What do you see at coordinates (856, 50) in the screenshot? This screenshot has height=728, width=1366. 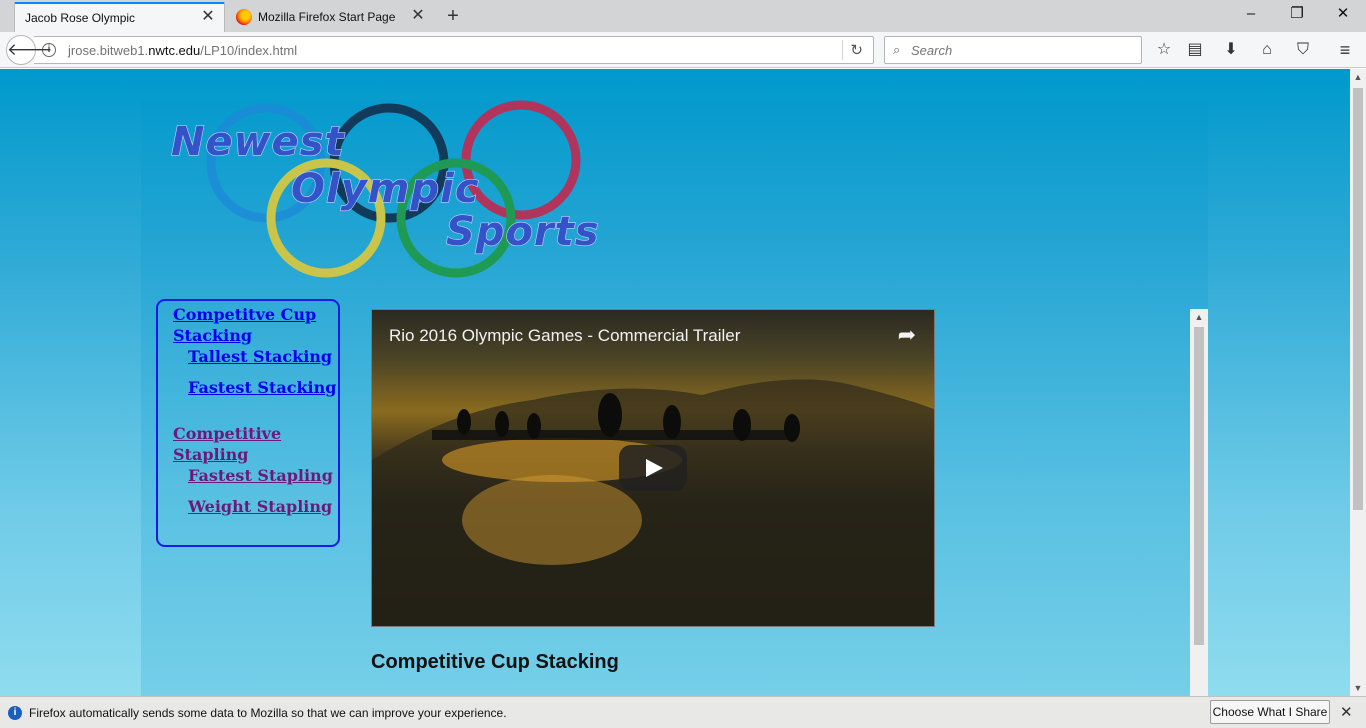 I see `reload-icon: ↻` at bounding box center [856, 50].